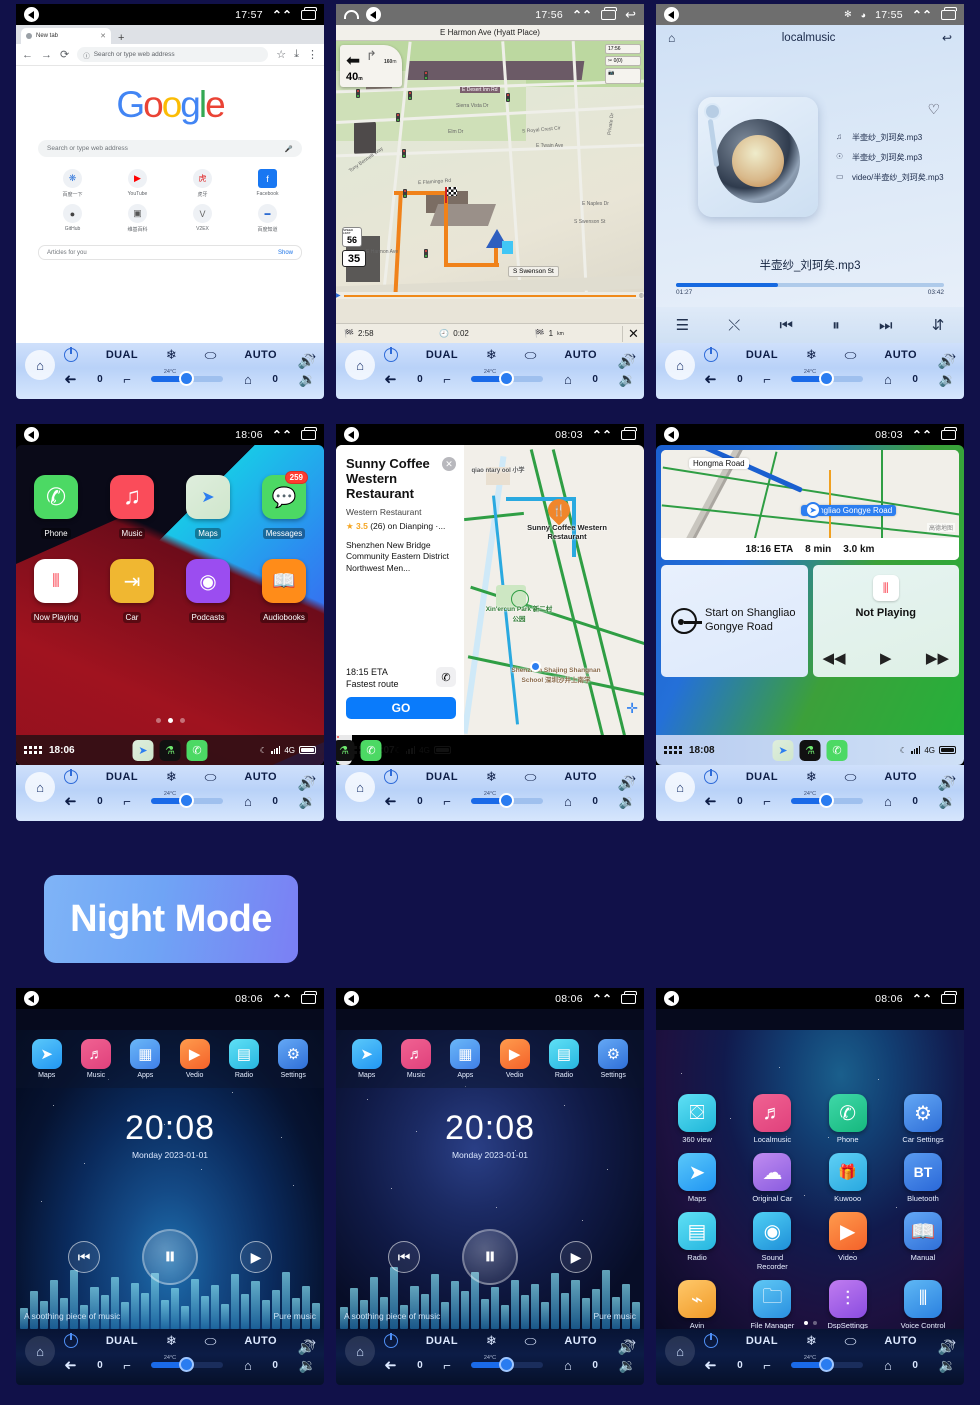  What do you see at coordinates (47, 1059) in the screenshot?
I see `shelf-item-maps: ➤ Maps` at bounding box center [47, 1059].